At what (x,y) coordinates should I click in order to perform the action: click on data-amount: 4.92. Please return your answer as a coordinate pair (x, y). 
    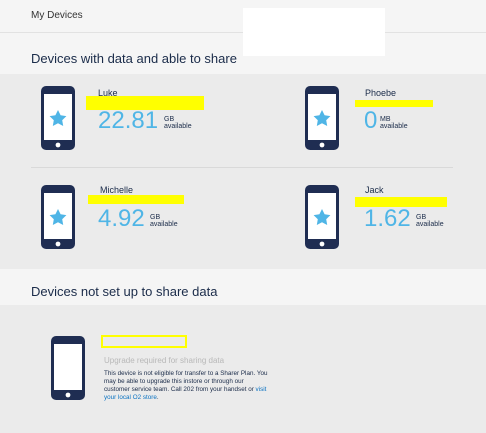
    Looking at the image, I should click on (121, 218).